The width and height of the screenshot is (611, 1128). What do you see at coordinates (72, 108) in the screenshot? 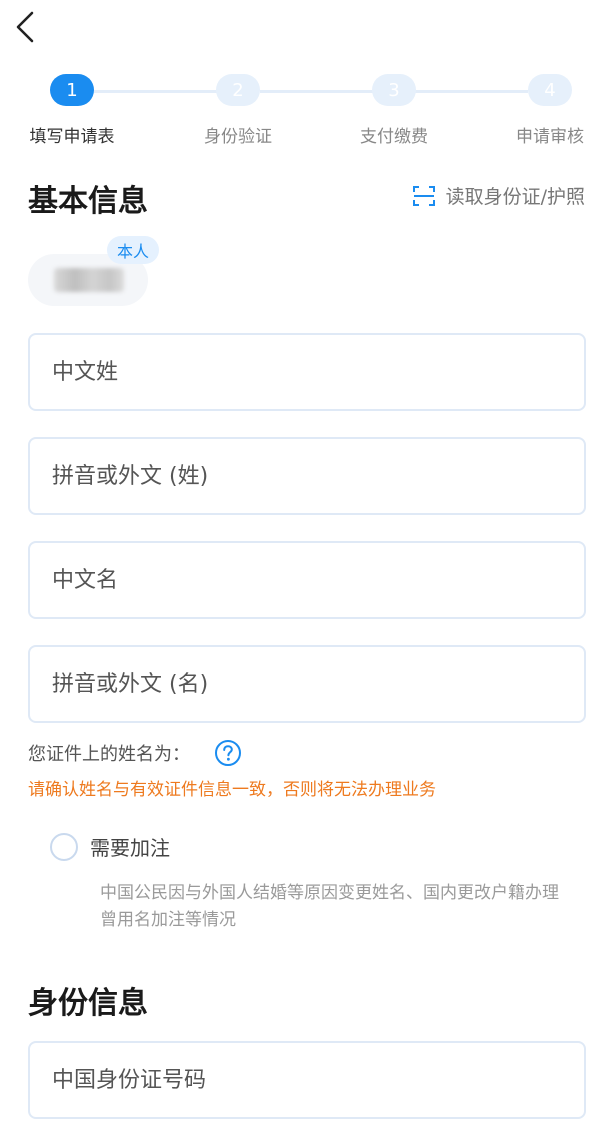
I see `step-1: 1 填写申请表` at bounding box center [72, 108].